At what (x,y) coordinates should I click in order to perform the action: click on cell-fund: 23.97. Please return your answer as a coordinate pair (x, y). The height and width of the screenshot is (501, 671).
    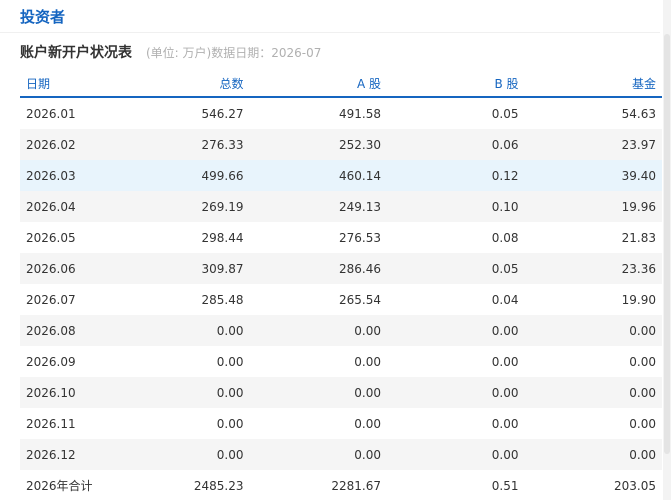
    Looking at the image, I should click on (593, 144).